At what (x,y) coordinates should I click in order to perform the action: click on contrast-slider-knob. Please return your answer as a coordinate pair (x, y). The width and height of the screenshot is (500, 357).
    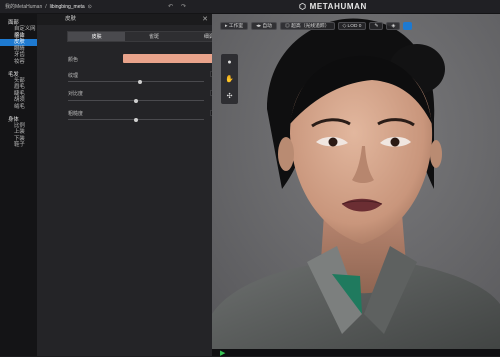
    Looking at the image, I should click on (136, 100).